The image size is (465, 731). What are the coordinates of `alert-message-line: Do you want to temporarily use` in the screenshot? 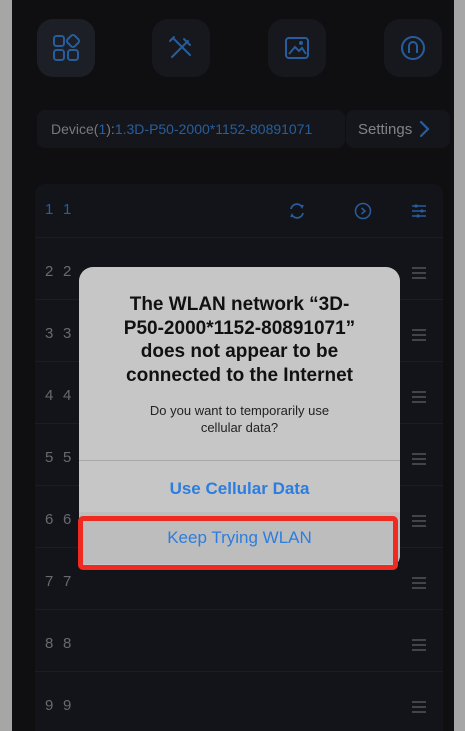 It's located at (239, 410).